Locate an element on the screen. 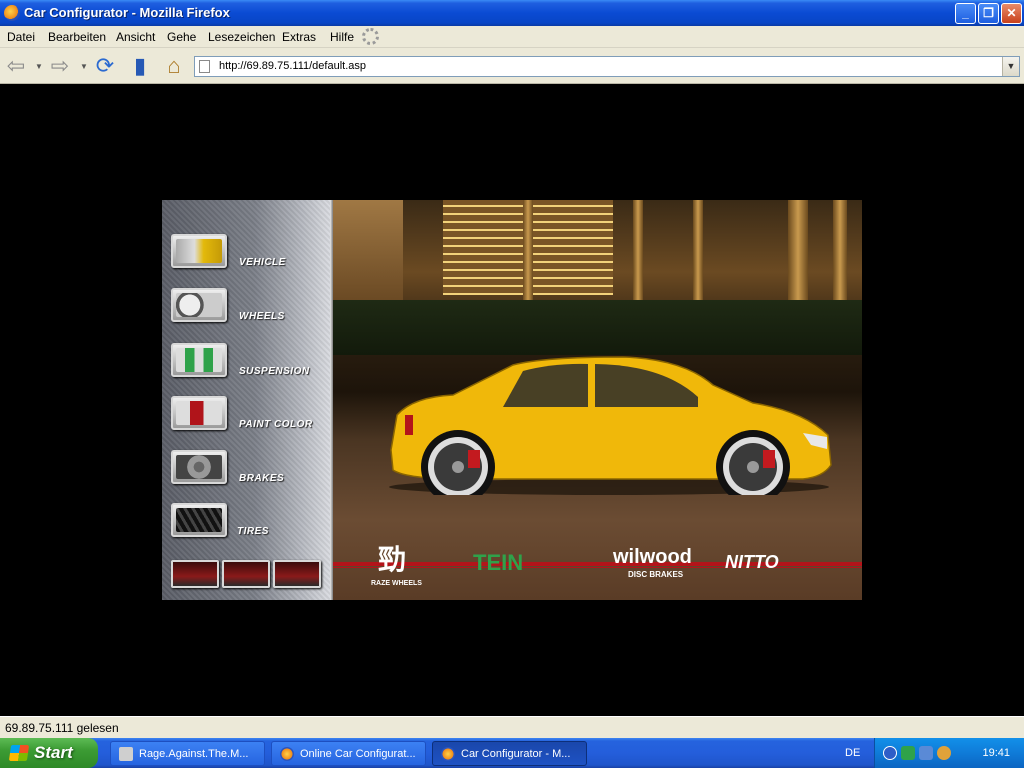 The height and width of the screenshot is (768, 1024). tein-logo: TEIN is located at coordinates (498, 562).